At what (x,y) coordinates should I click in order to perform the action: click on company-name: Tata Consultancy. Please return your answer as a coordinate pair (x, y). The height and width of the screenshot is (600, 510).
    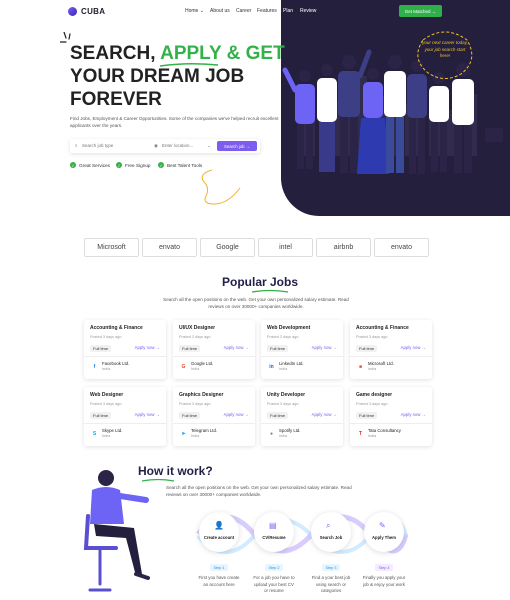
    Looking at the image, I should click on (384, 430).